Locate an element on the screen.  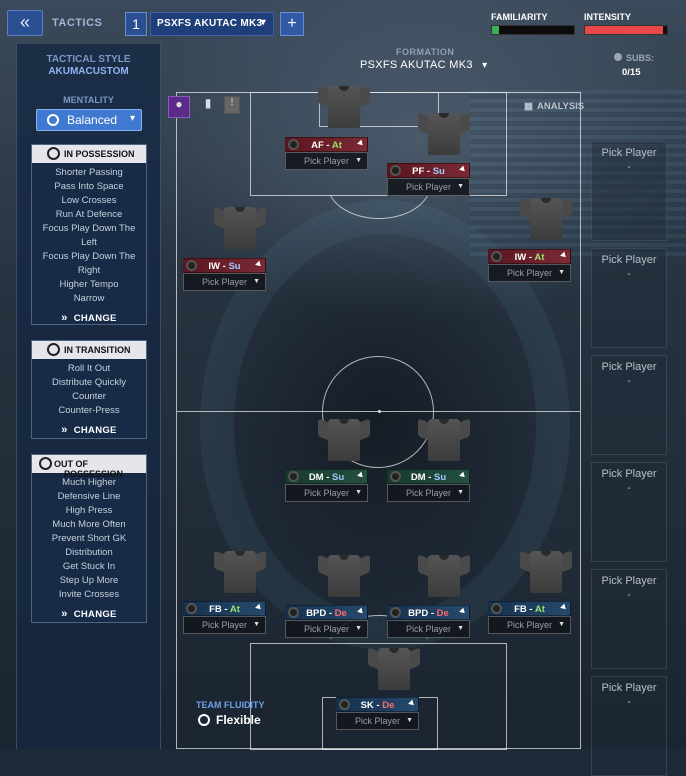
page-title: TACTICS is located at coordinates (77, 23).